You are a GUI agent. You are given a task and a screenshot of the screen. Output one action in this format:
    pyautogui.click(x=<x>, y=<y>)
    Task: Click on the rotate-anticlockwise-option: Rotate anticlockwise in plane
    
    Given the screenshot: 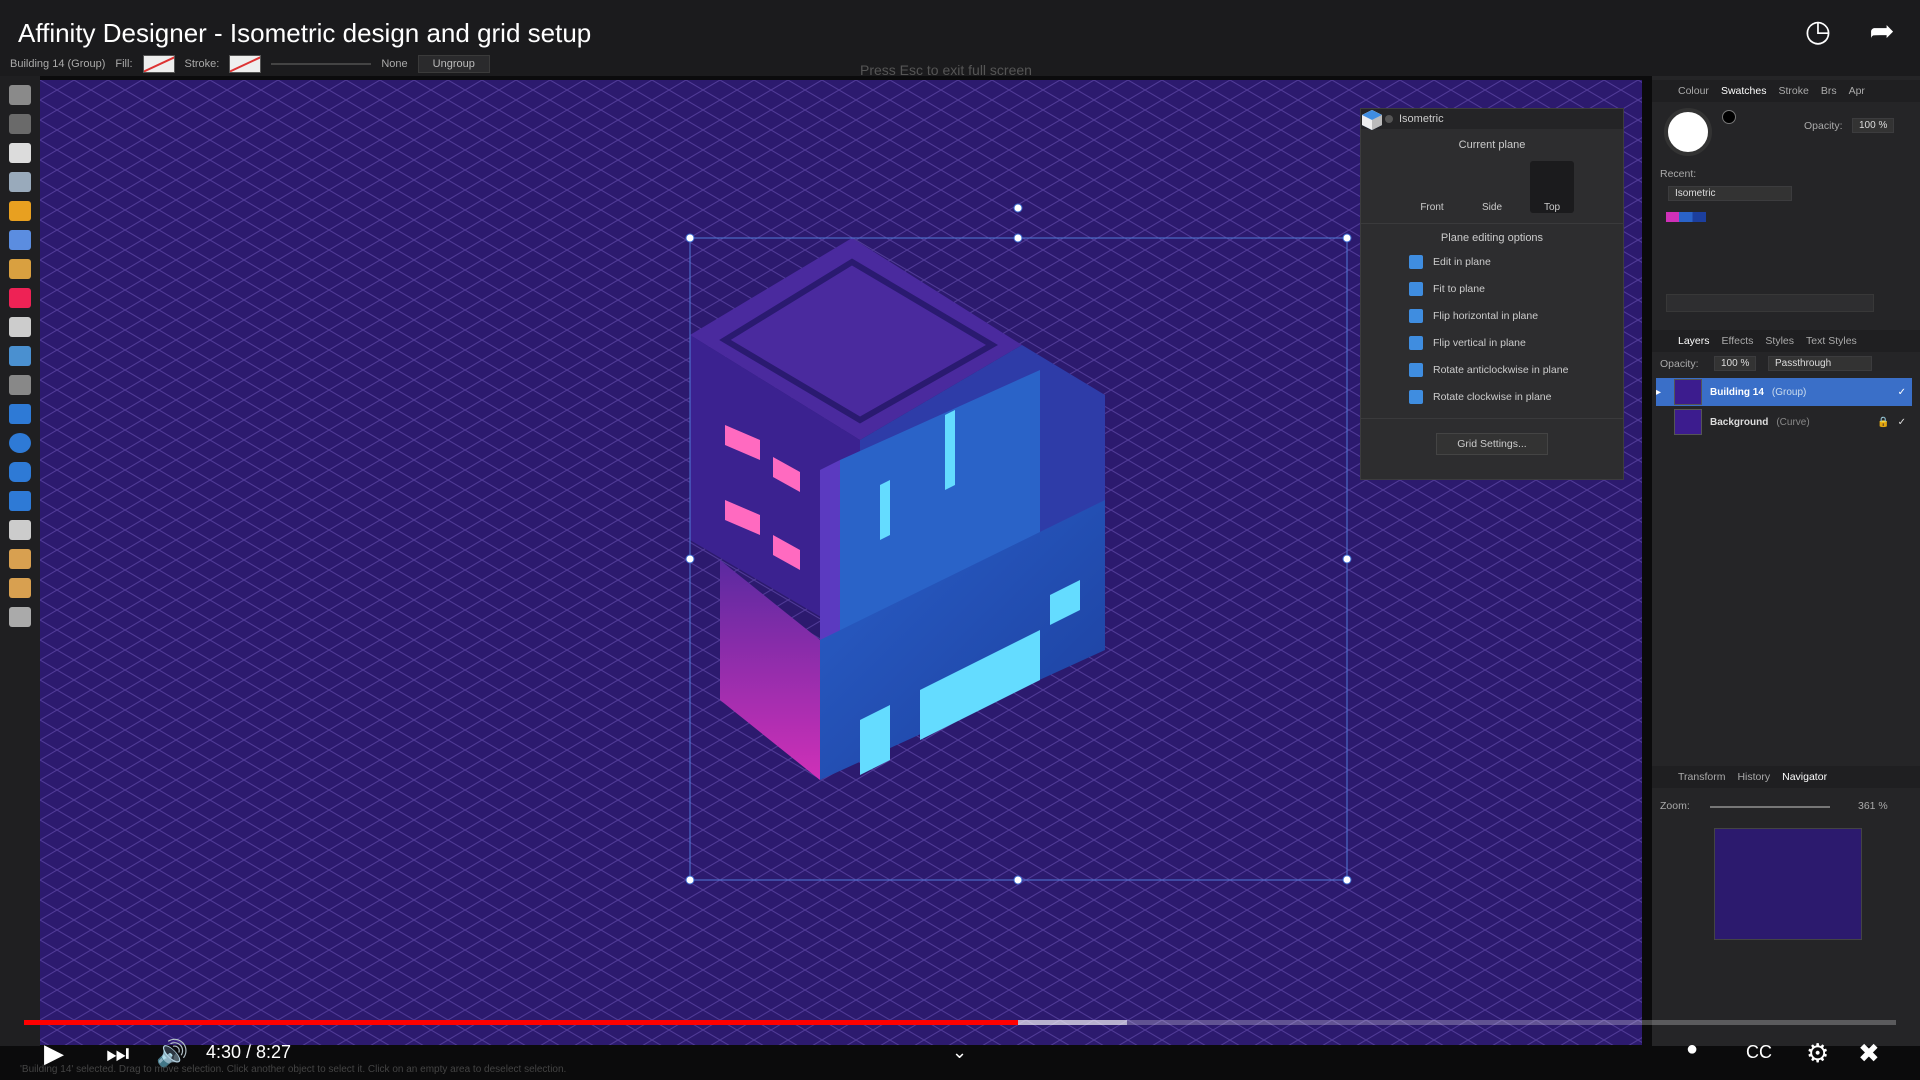 What is the action you would take?
    pyautogui.click(x=1492, y=369)
    